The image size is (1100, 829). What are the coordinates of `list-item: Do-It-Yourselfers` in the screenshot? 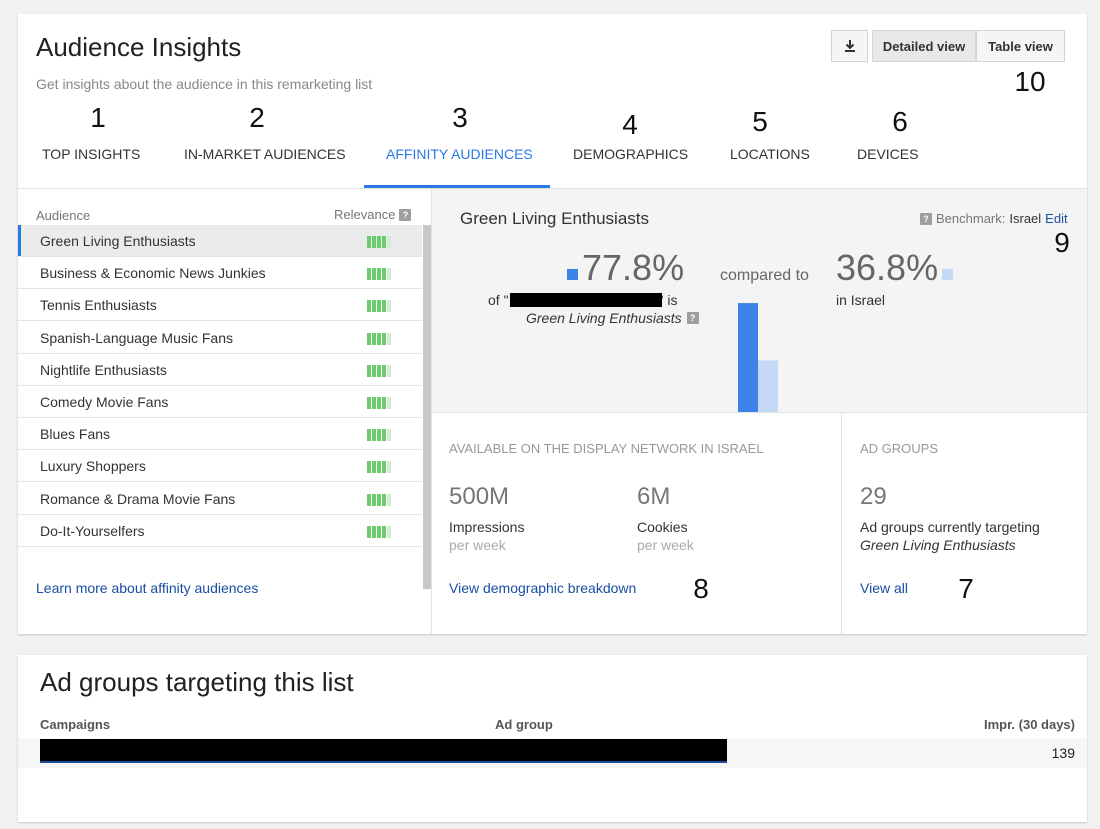 It's located at (220, 531).